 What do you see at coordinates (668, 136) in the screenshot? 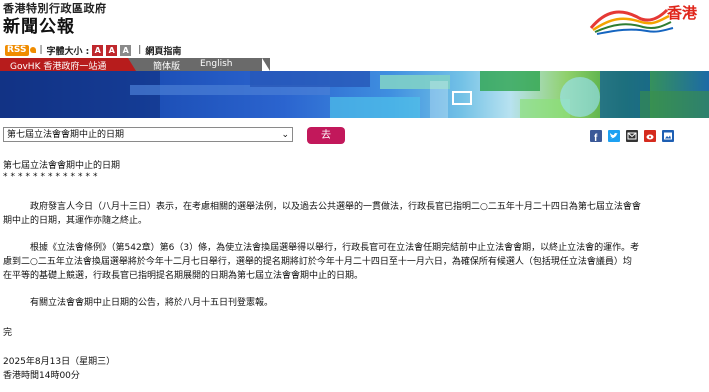
I see `image-icon` at bounding box center [668, 136].